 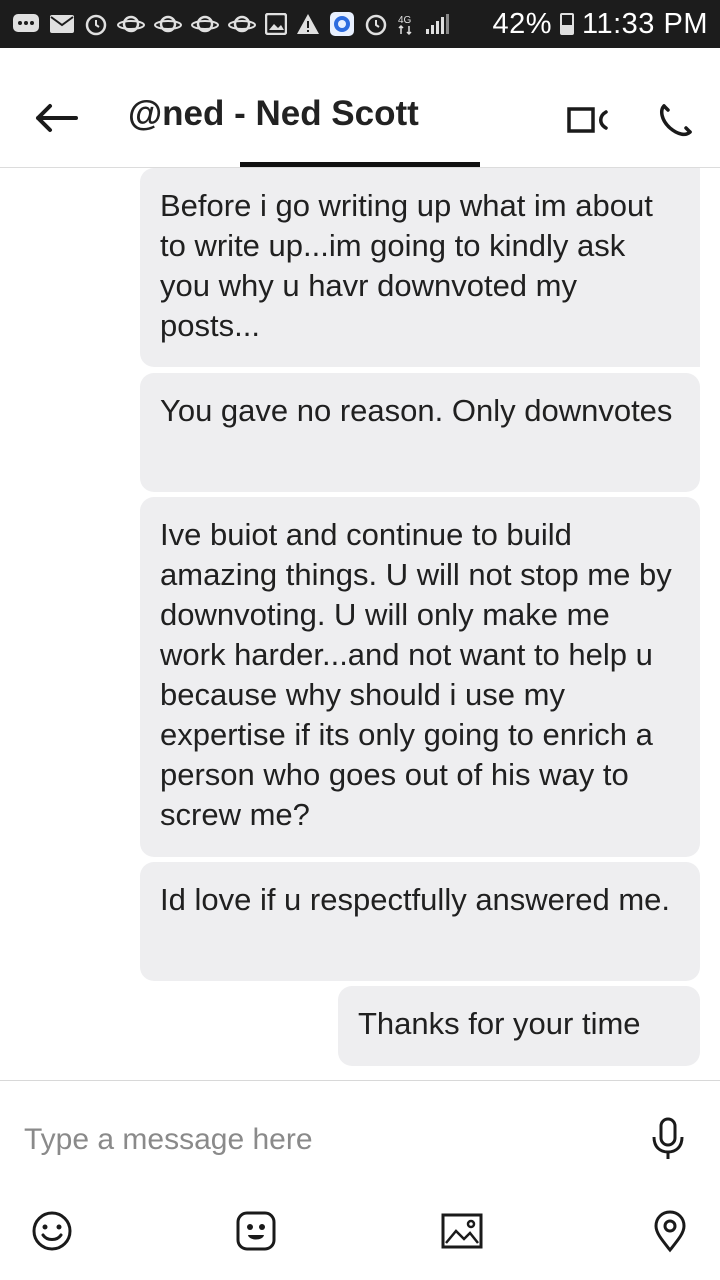 What do you see at coordinates (405, 20) in the screenshot?
I see `svg-text: 4G` at bounding box center [405, 20].